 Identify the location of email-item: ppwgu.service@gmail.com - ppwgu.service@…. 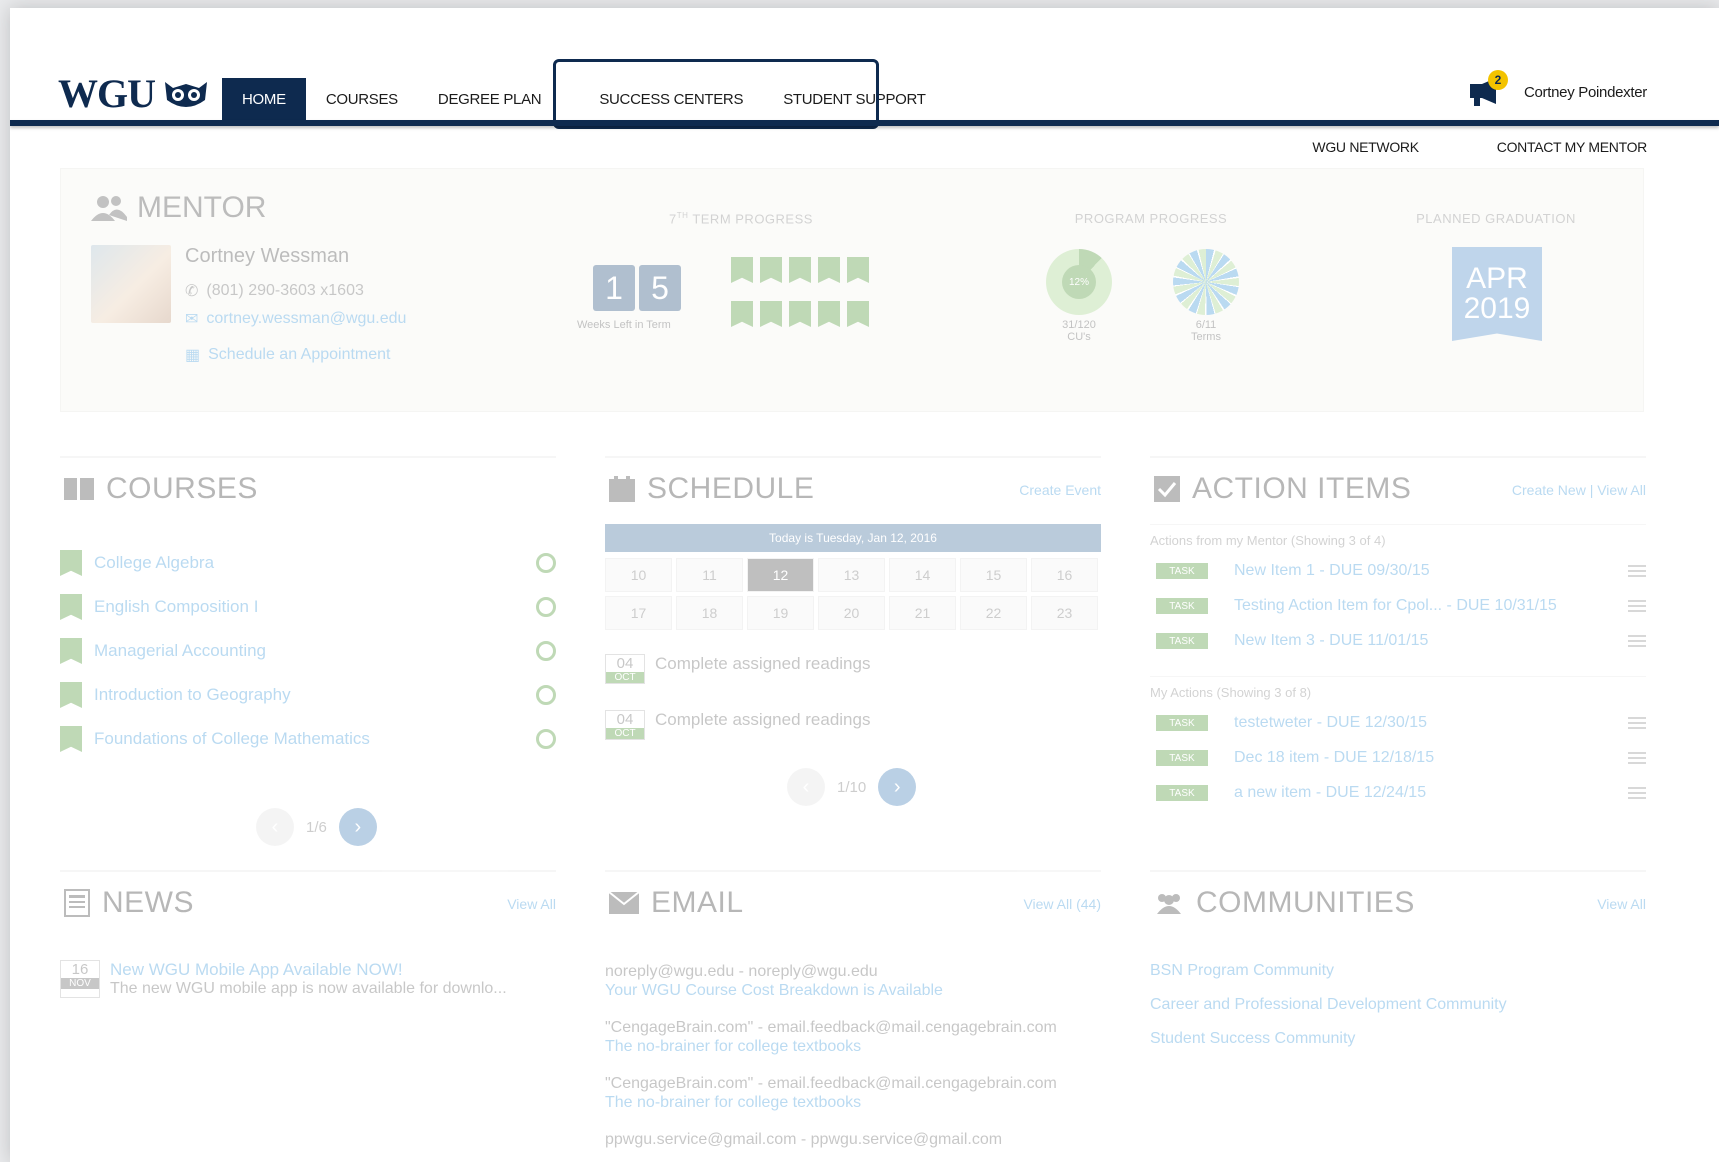
(803, 1139).